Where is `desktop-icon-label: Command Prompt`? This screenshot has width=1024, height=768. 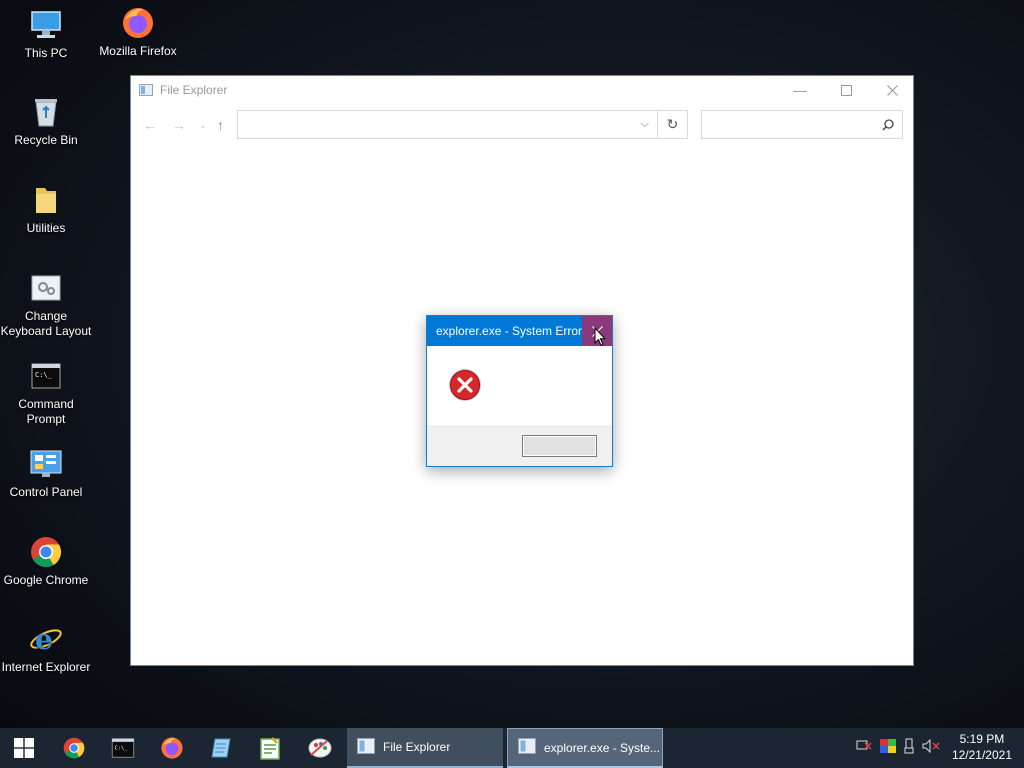 desktop-icon-label: Command Prompt is located at coordinates (46, 411).